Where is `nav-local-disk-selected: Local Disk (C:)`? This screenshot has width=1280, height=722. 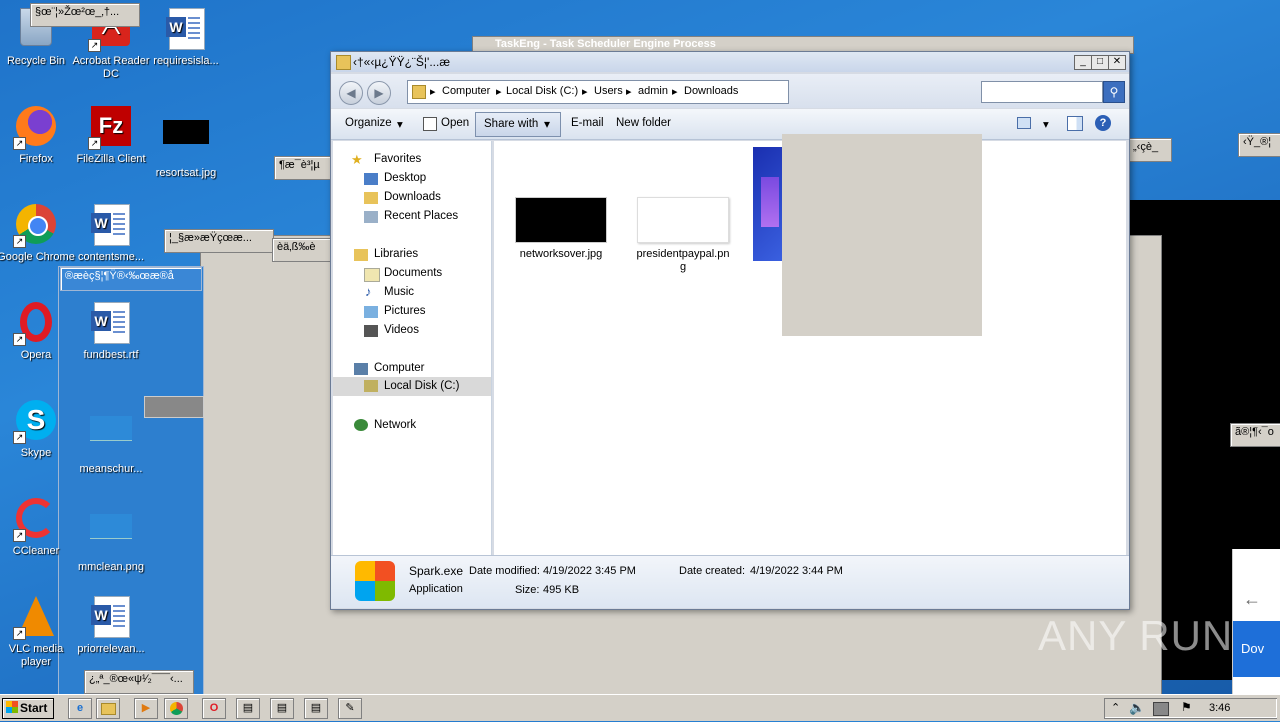
nav-local-disk-selected: Local Disk (C:) is located at coordinates (412, 386).